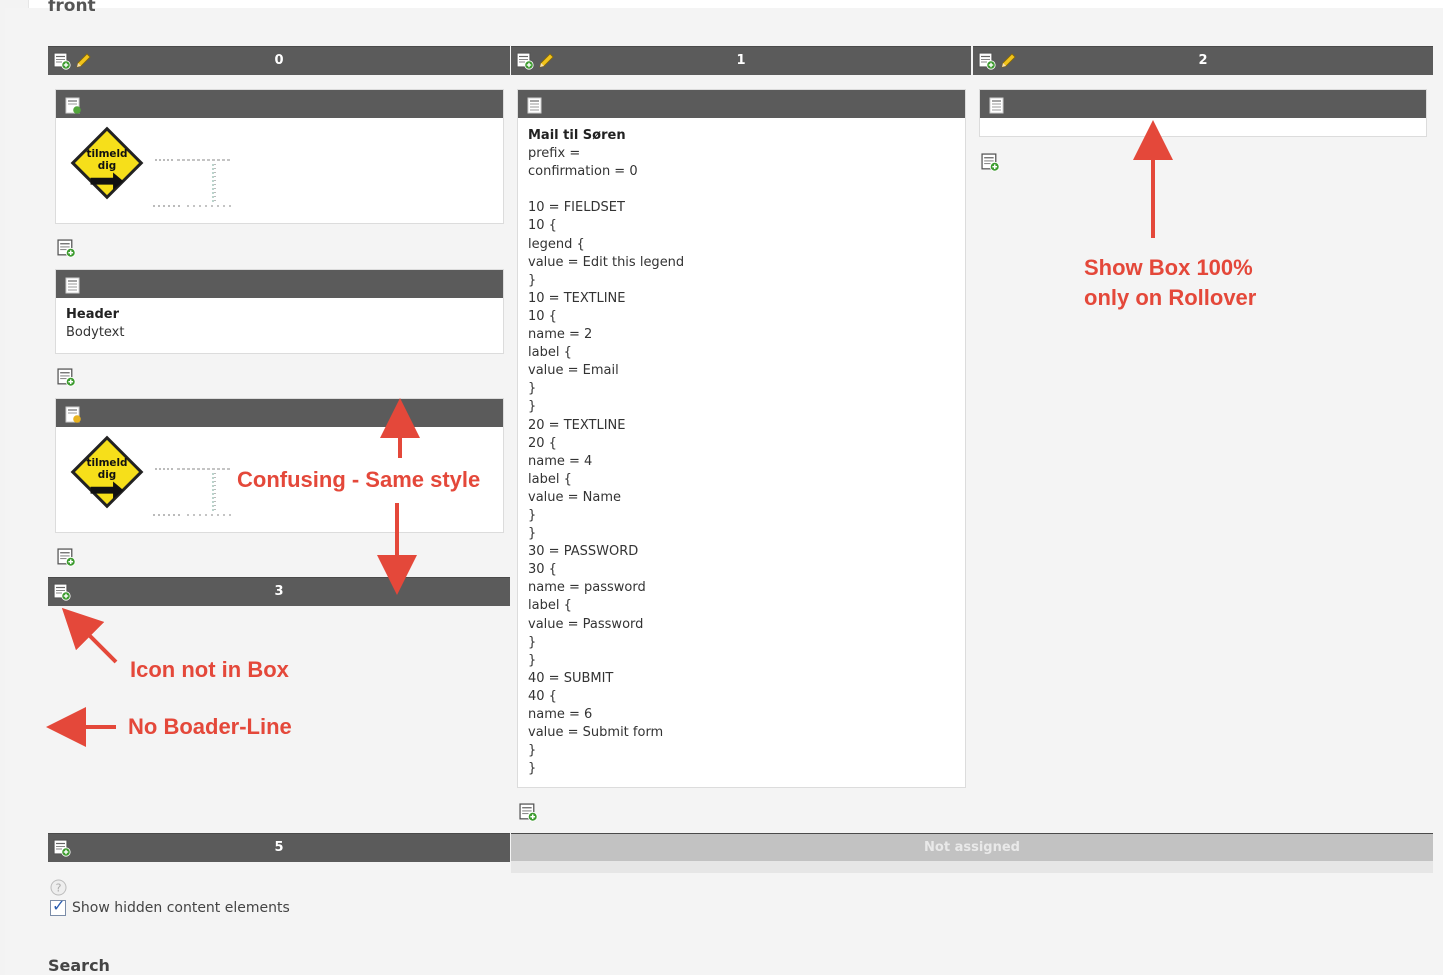 This screenshot has width=1448, height=975. I want to click on annotation-icon-not-in-box: Icon not in Box, so click(209, 669).